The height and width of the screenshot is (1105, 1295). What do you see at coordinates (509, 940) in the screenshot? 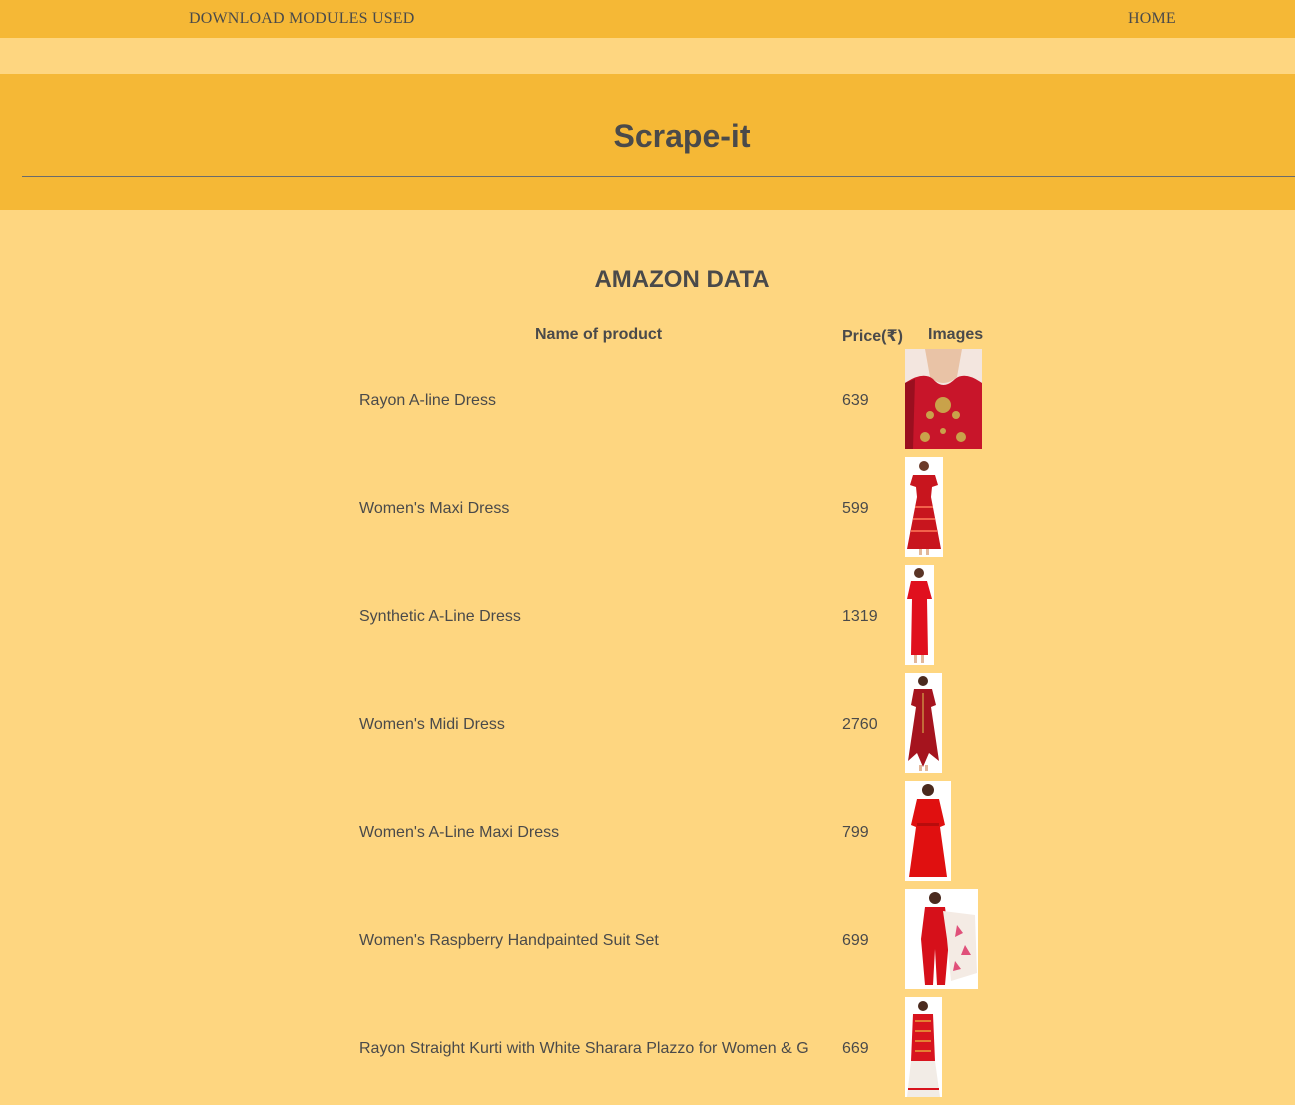
I see `product-name: Women's Raspberry Handpainted Suit Set` at bounding box center [509, 940].